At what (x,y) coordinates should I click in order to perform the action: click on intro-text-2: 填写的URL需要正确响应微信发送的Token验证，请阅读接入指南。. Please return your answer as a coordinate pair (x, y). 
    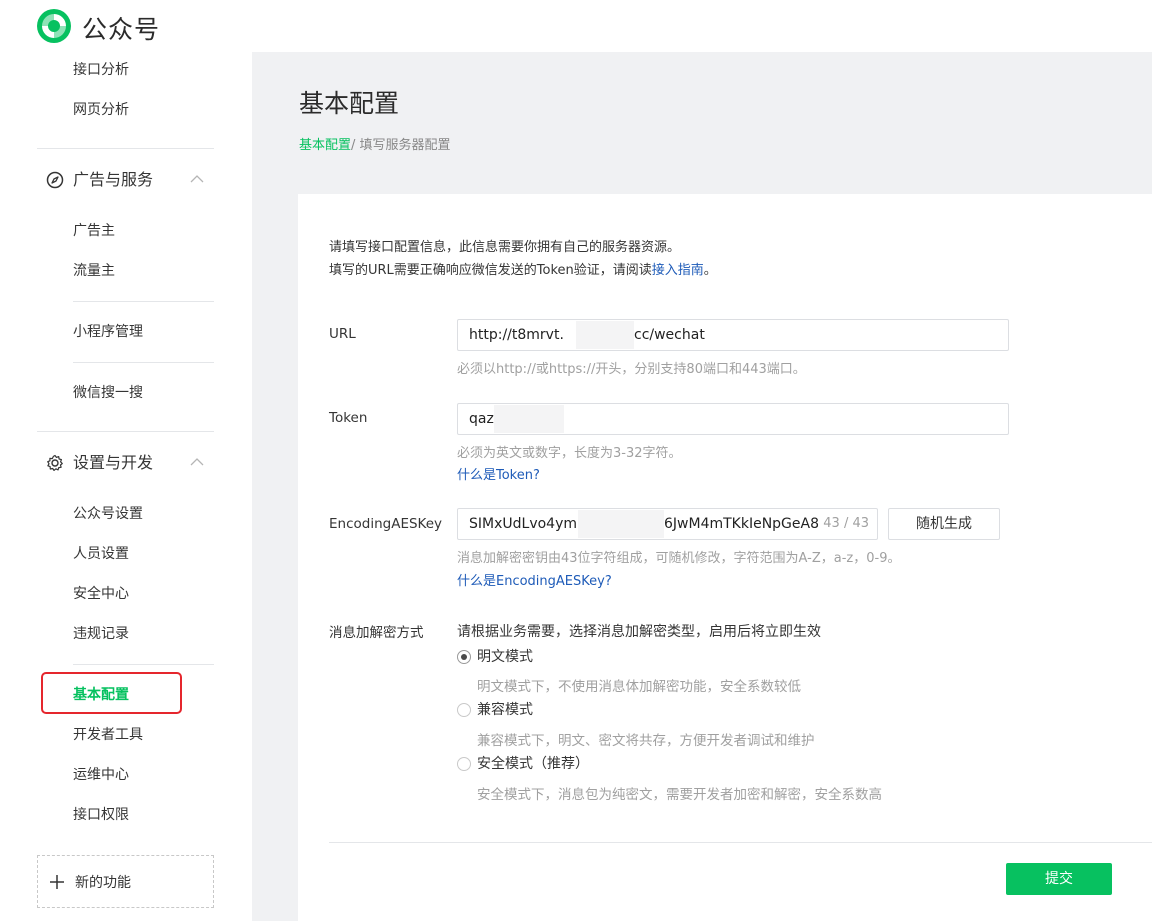
    Looking at the image, I should click on (523, 268).